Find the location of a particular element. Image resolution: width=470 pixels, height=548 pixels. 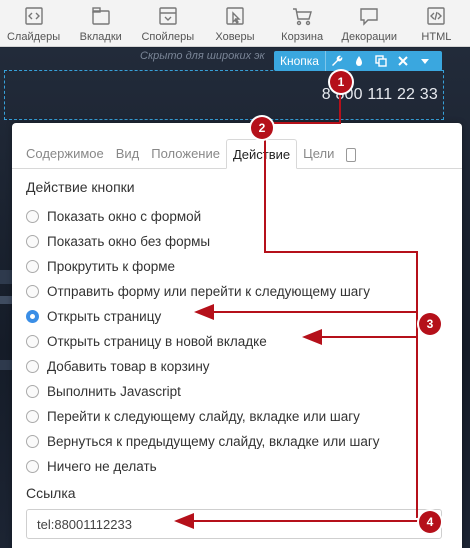

option-show-form: Показать окно с формой is located at coordinates (236, 216).